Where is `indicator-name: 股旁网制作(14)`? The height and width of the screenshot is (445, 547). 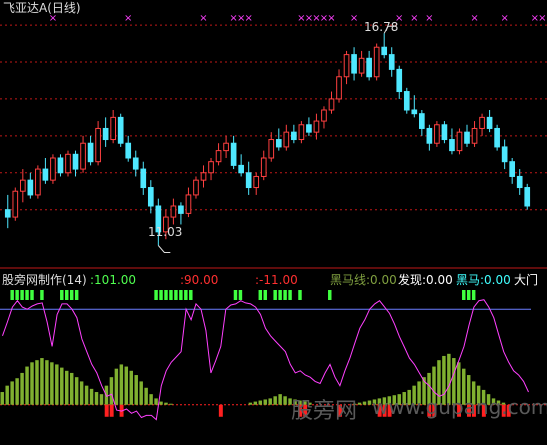
indicator-name: 股旁网制作(14) is located at coordinates (44, 280).